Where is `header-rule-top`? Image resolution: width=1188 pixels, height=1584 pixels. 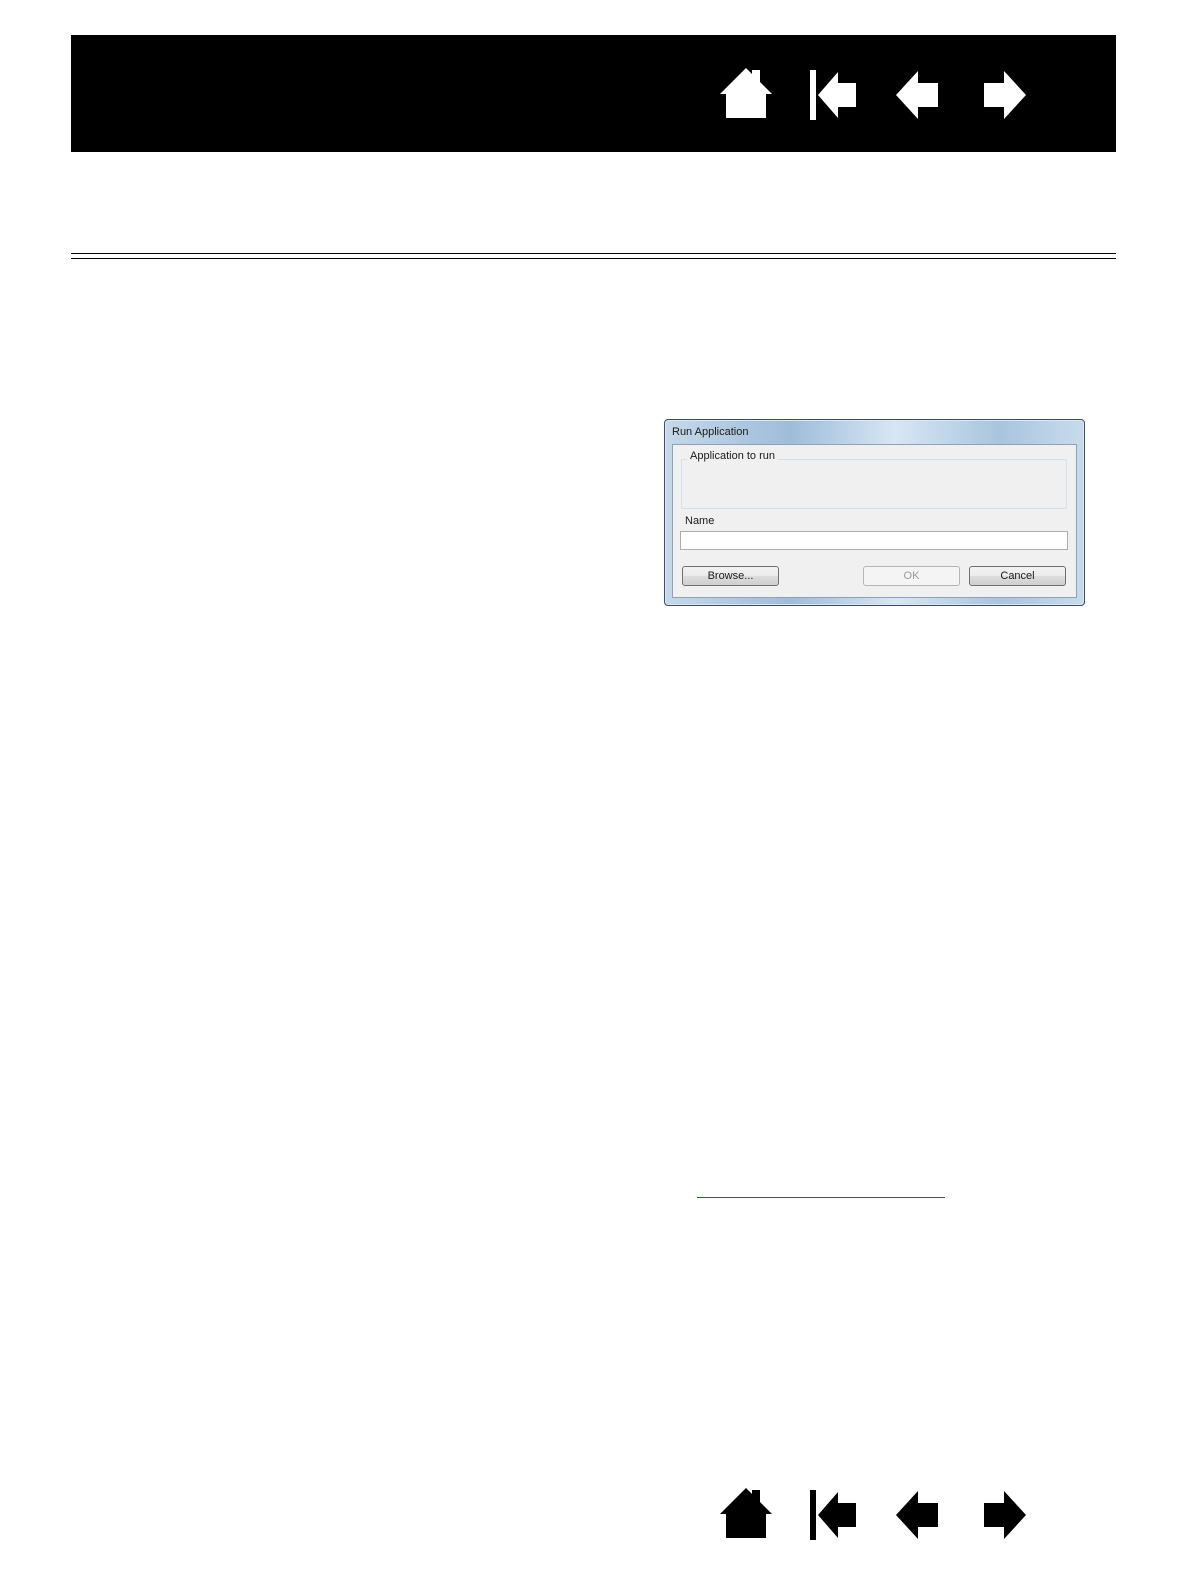 header-rule-top is located at coordinates (593, 253).